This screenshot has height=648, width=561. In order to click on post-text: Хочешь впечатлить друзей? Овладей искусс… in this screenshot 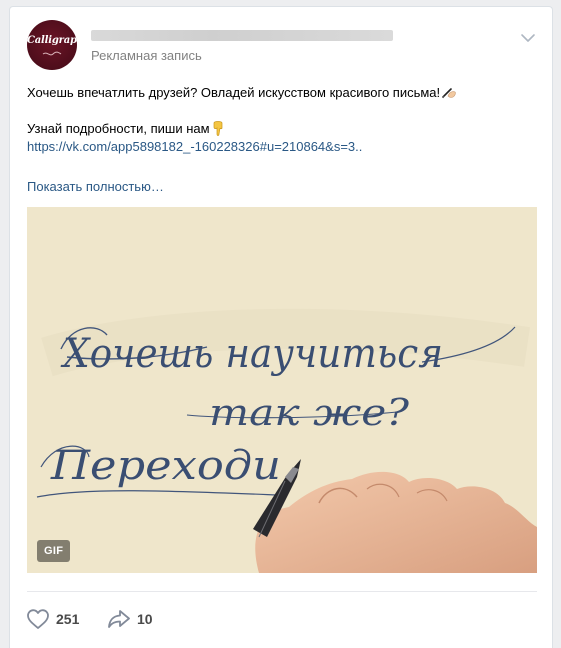, I will do `click(282, 120)`.